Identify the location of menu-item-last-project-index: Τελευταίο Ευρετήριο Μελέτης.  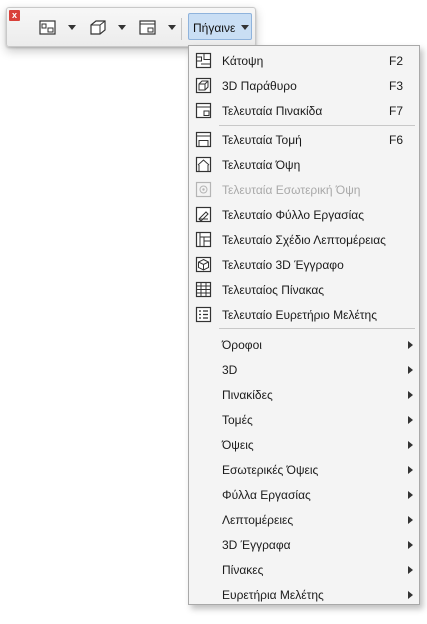
(304, 314).